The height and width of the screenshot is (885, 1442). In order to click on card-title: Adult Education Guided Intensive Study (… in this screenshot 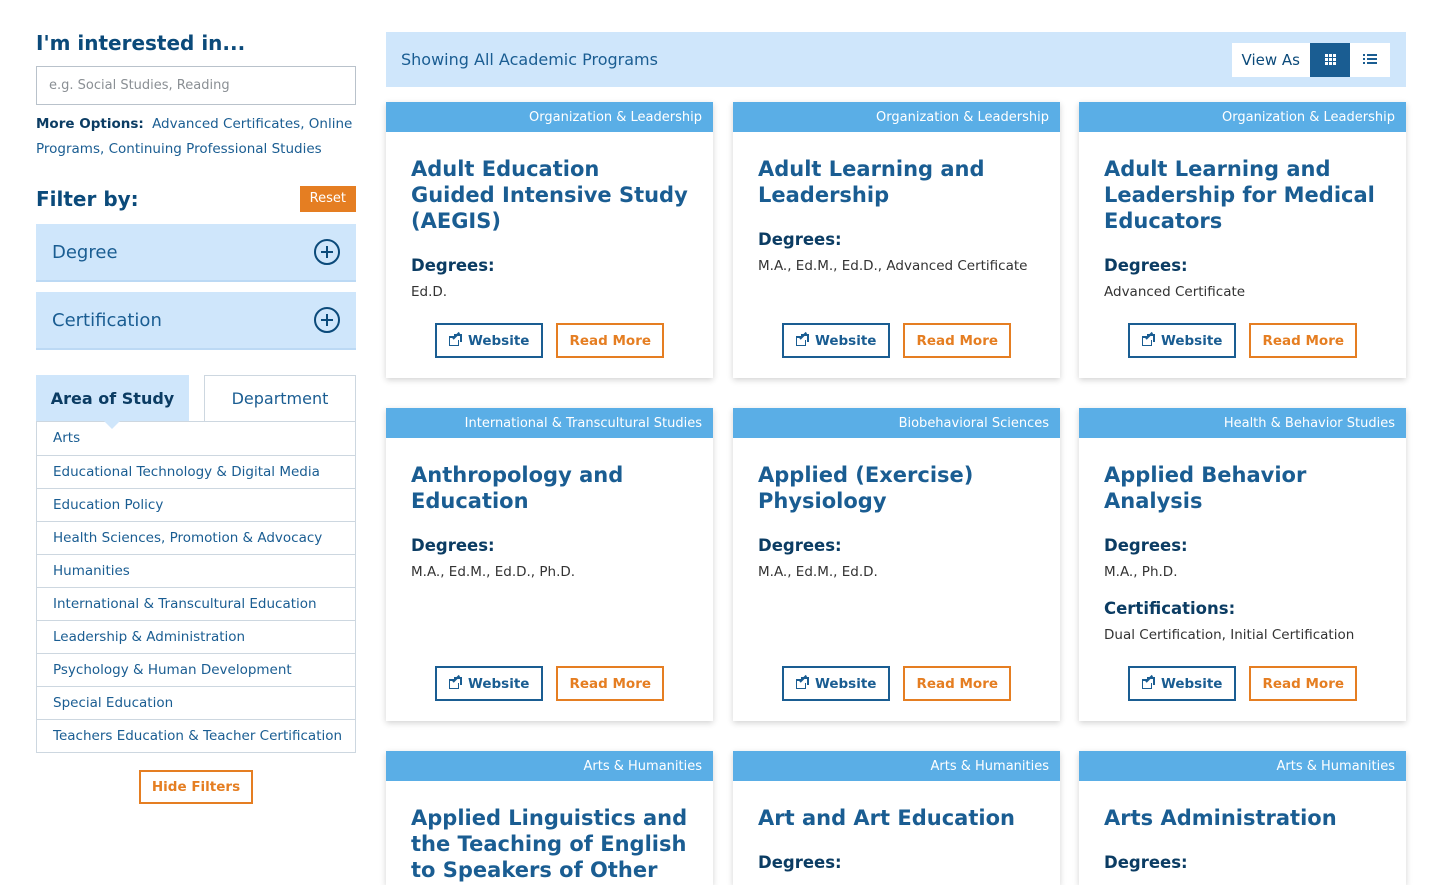, I will do `click(549, 195)`.